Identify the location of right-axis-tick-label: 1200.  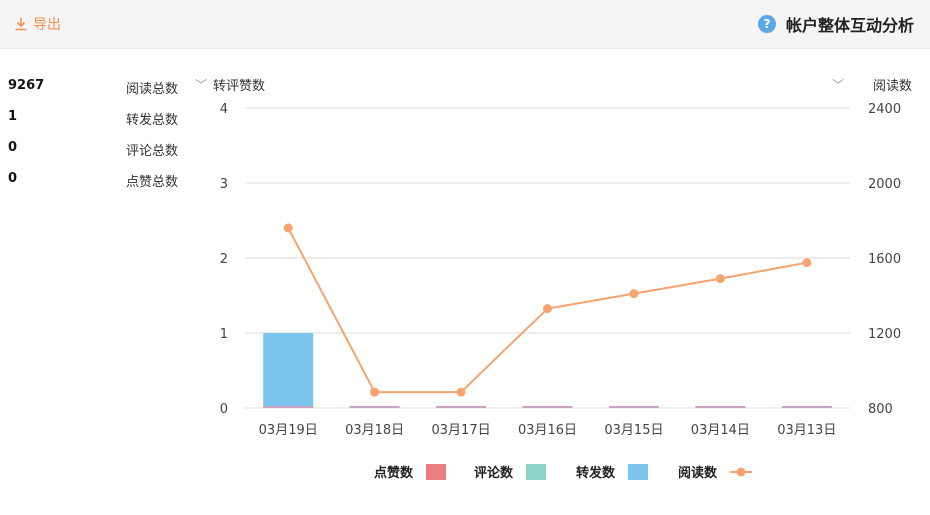
(884, 334).